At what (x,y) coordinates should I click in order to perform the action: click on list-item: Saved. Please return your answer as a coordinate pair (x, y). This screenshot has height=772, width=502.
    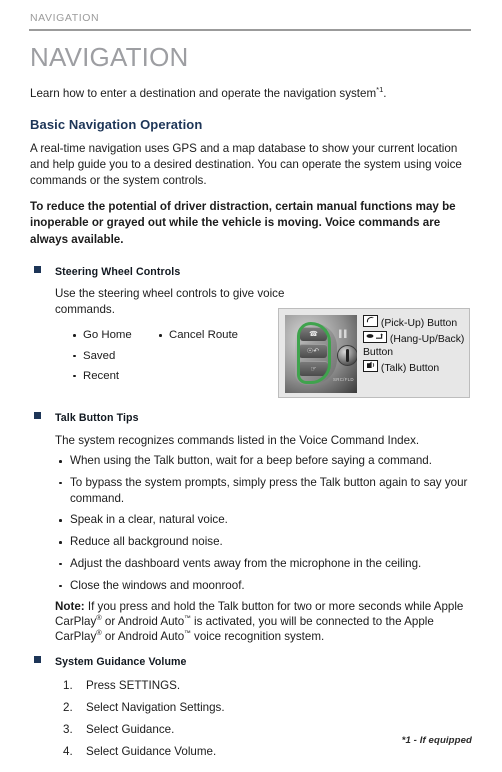
    Looking at the image, I should click on (115, 356).